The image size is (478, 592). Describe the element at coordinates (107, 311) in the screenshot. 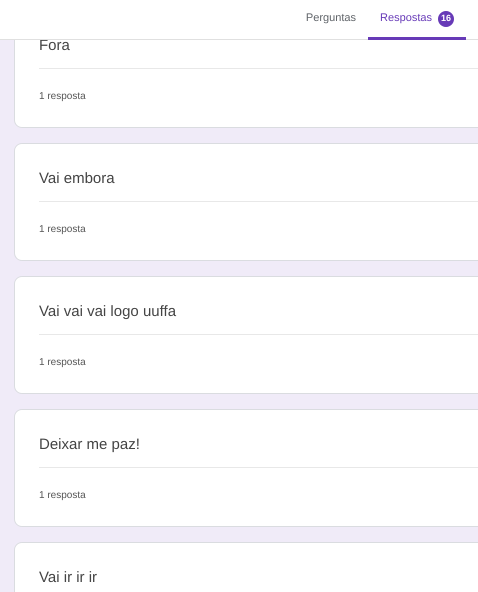

I see `answer-text: Vai vai vai logo uuffa` at that location.